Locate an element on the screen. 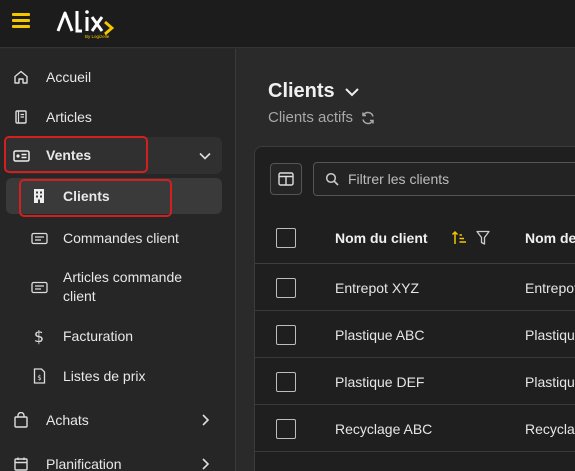 This screenshot has width=575, height=471. book-icon is located at coordinates (21, 117).